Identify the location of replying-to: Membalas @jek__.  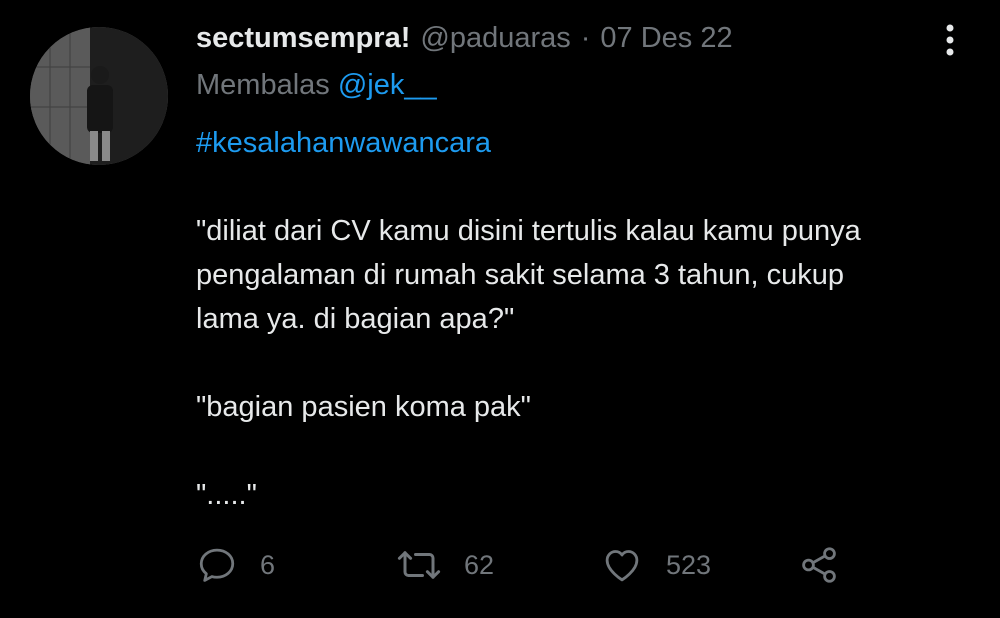
(316, 85).